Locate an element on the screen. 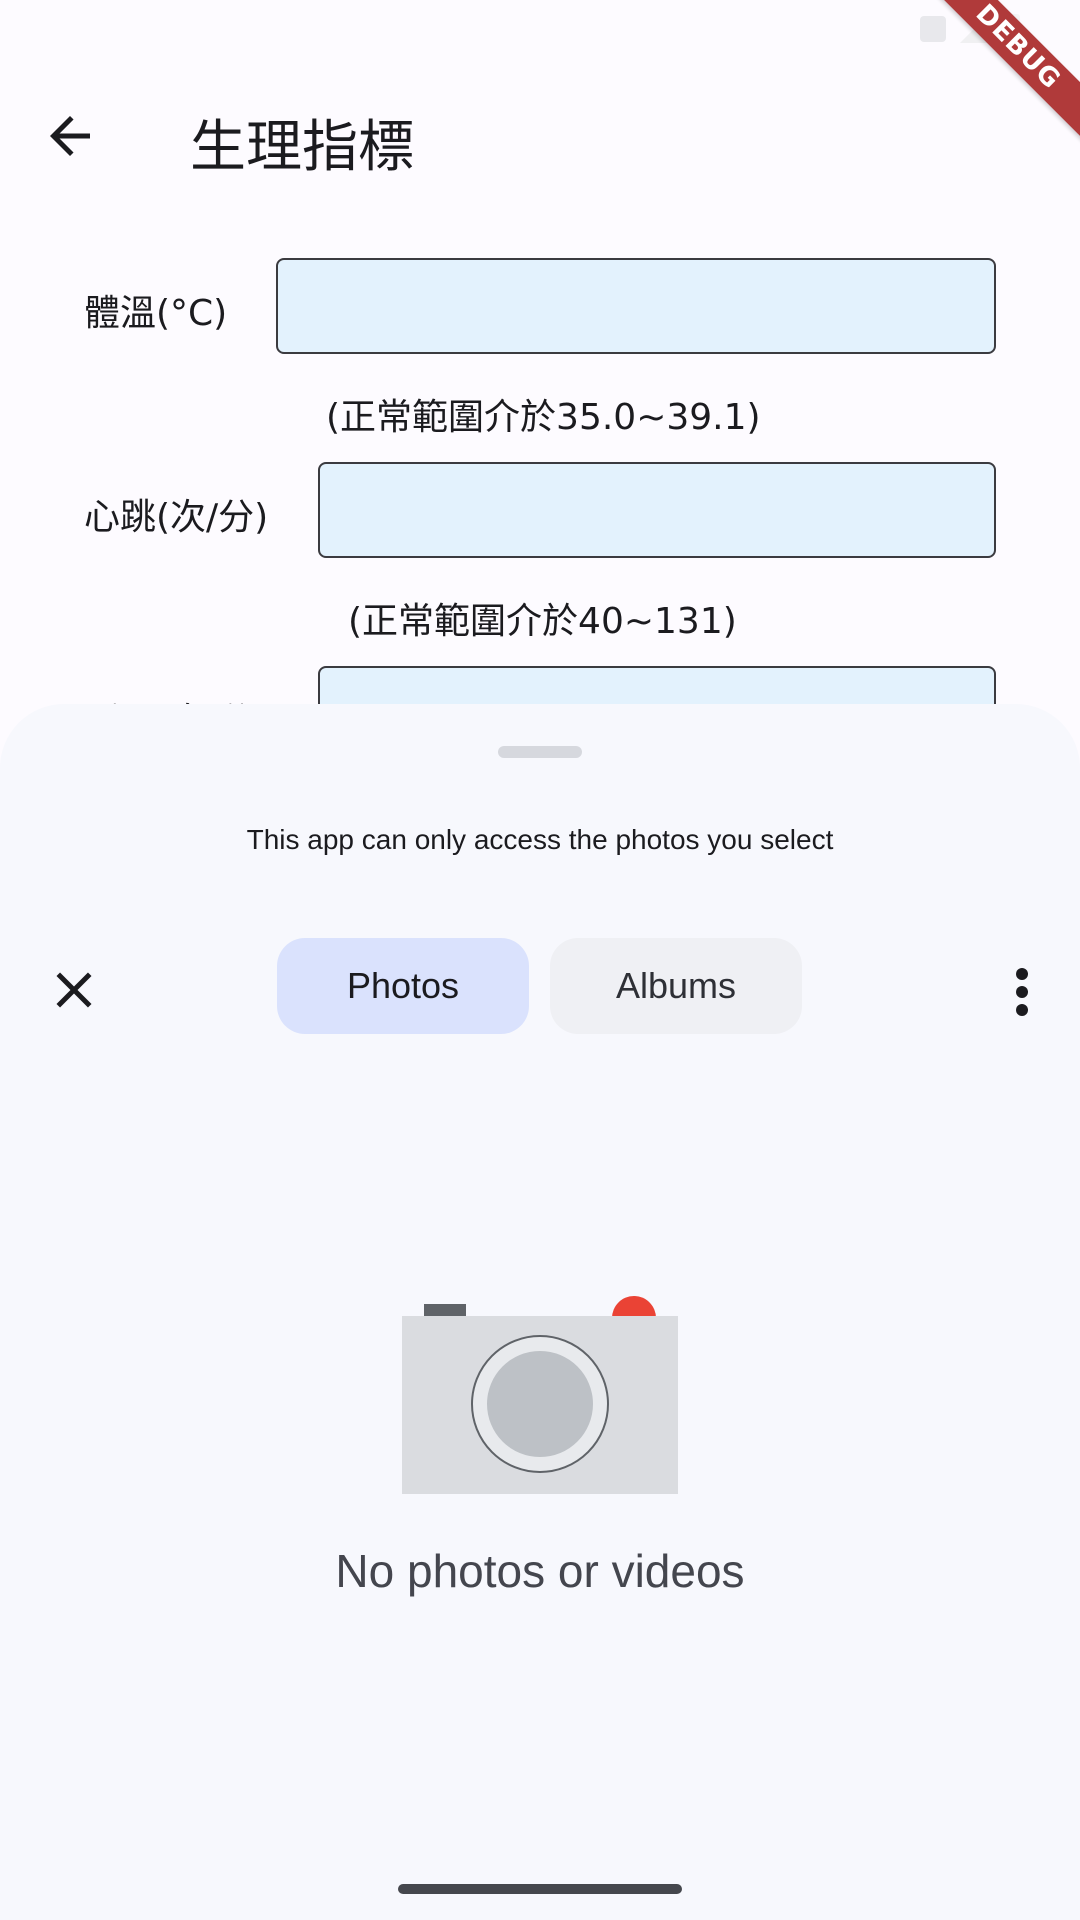 The height and width of the screenshot is (1920, 1080). close-icon is located at coordinates (74, 990).